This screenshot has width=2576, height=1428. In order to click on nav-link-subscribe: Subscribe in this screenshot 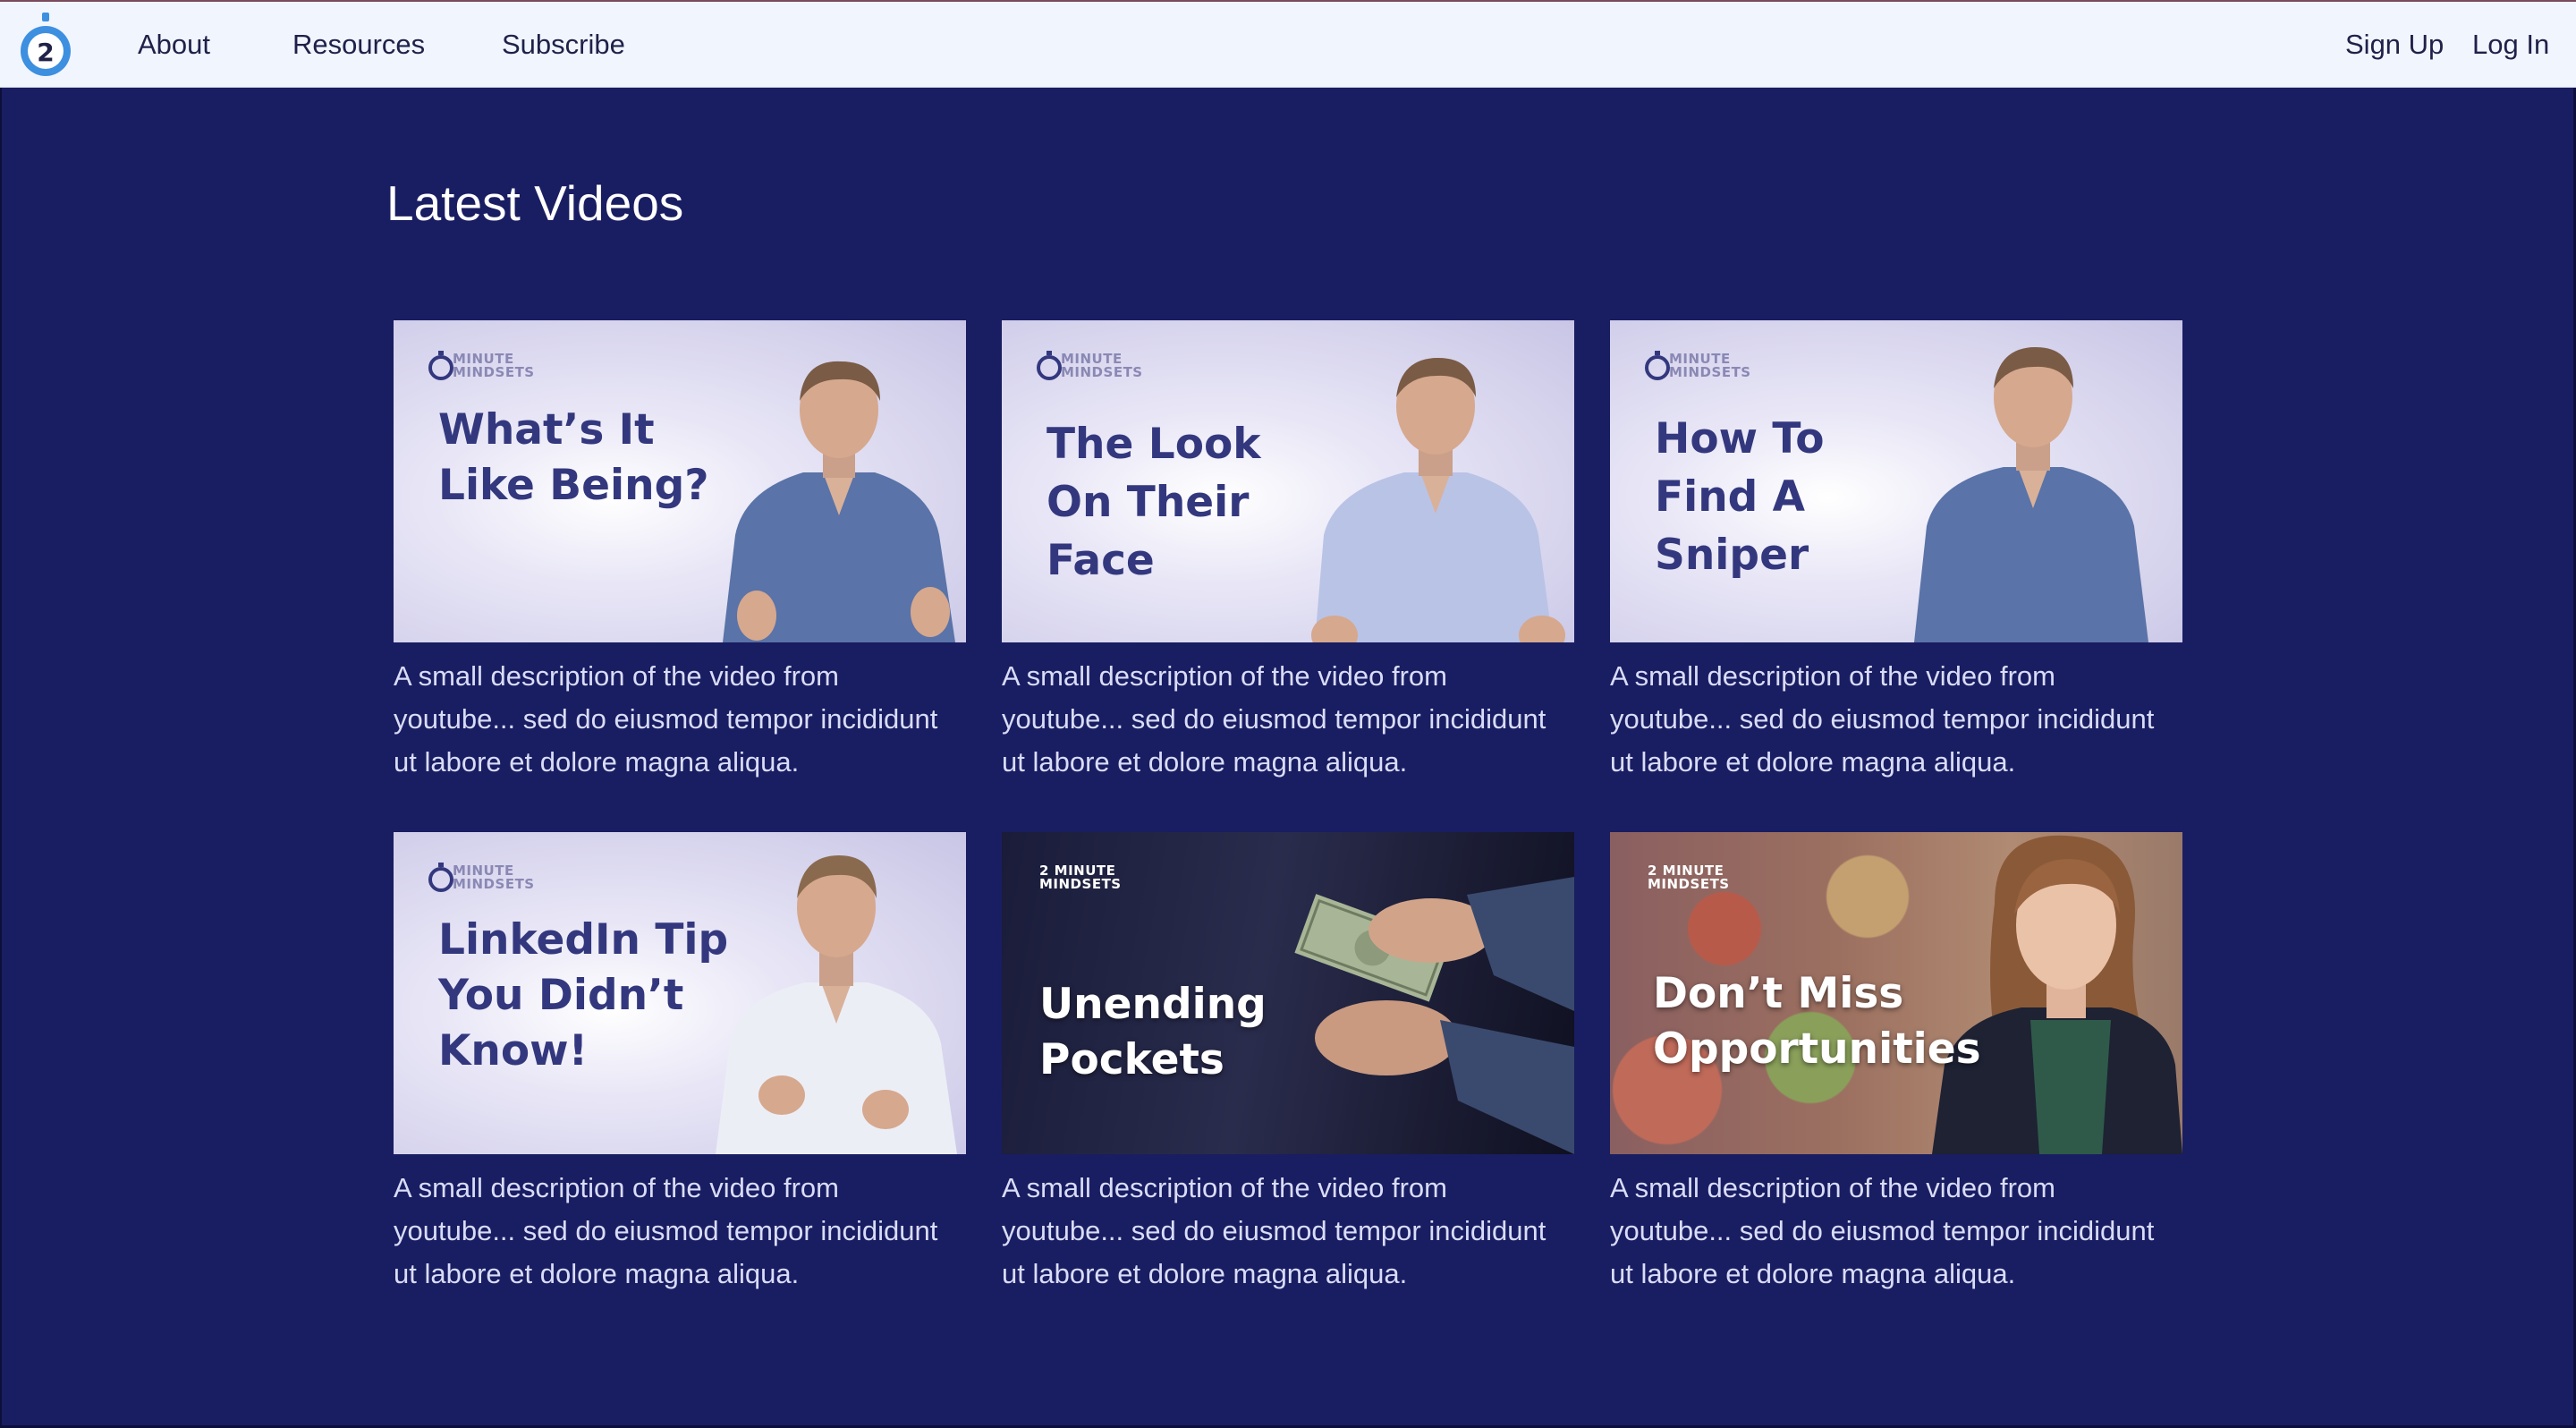, I will do `click(563, 45)`.